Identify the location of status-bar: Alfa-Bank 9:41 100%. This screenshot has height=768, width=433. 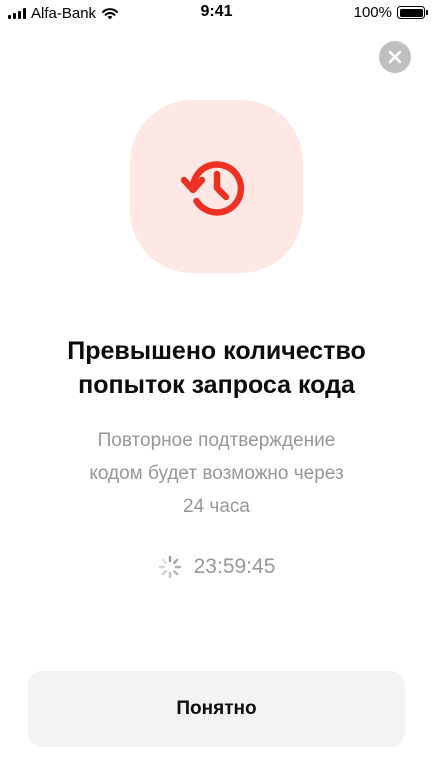
(216, 14).